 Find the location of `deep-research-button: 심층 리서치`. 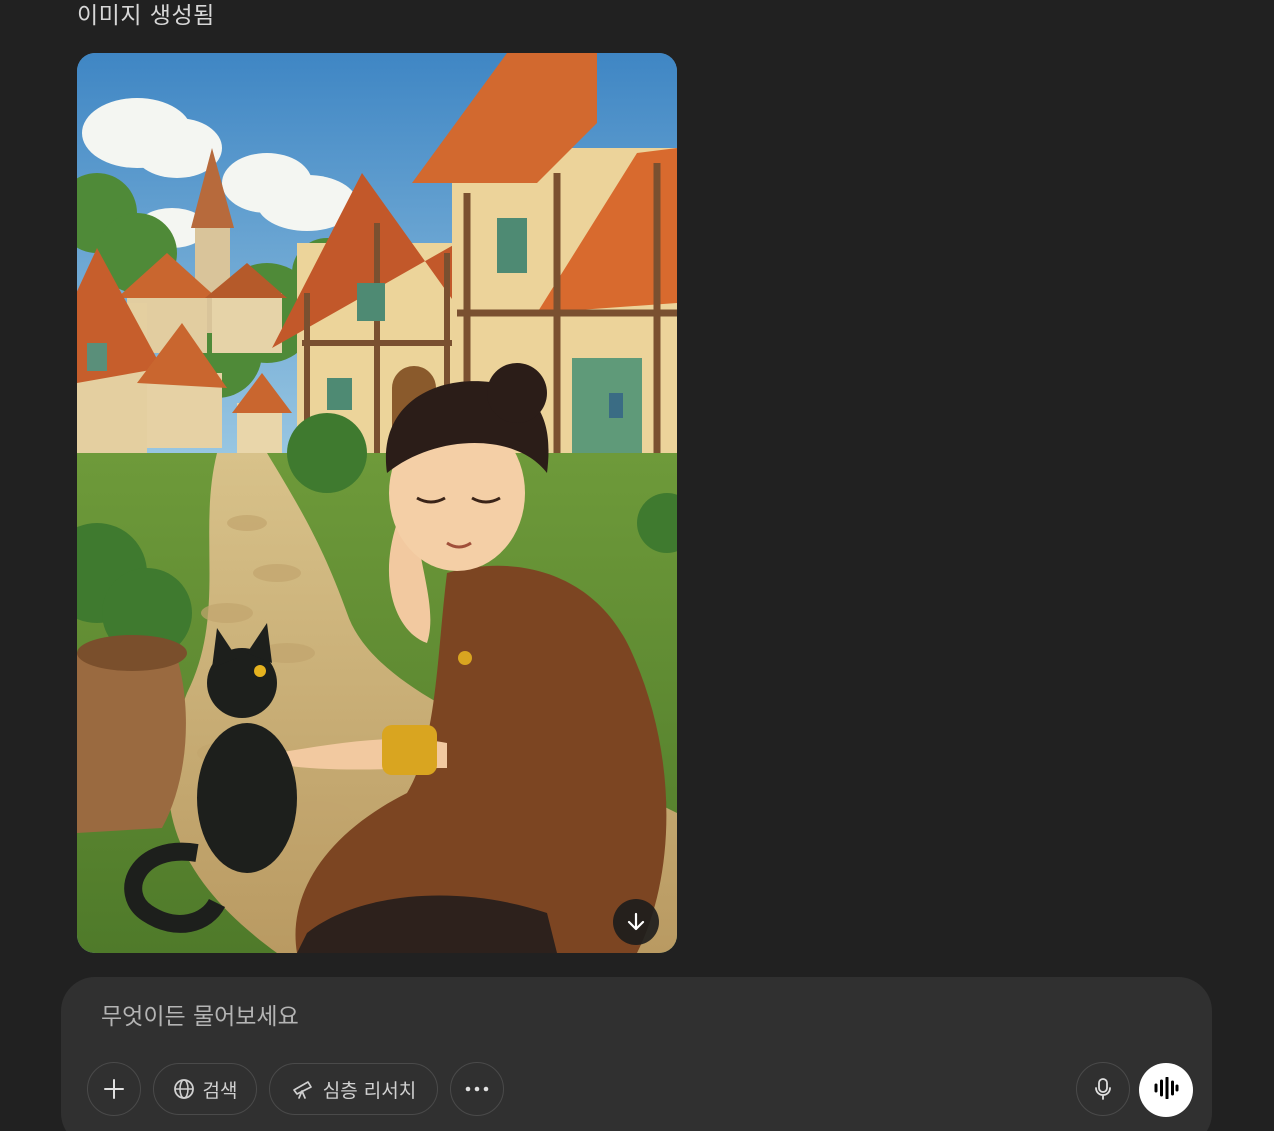

deep-research-button: 심층 리서치 is located at coordinates (353, 1089).